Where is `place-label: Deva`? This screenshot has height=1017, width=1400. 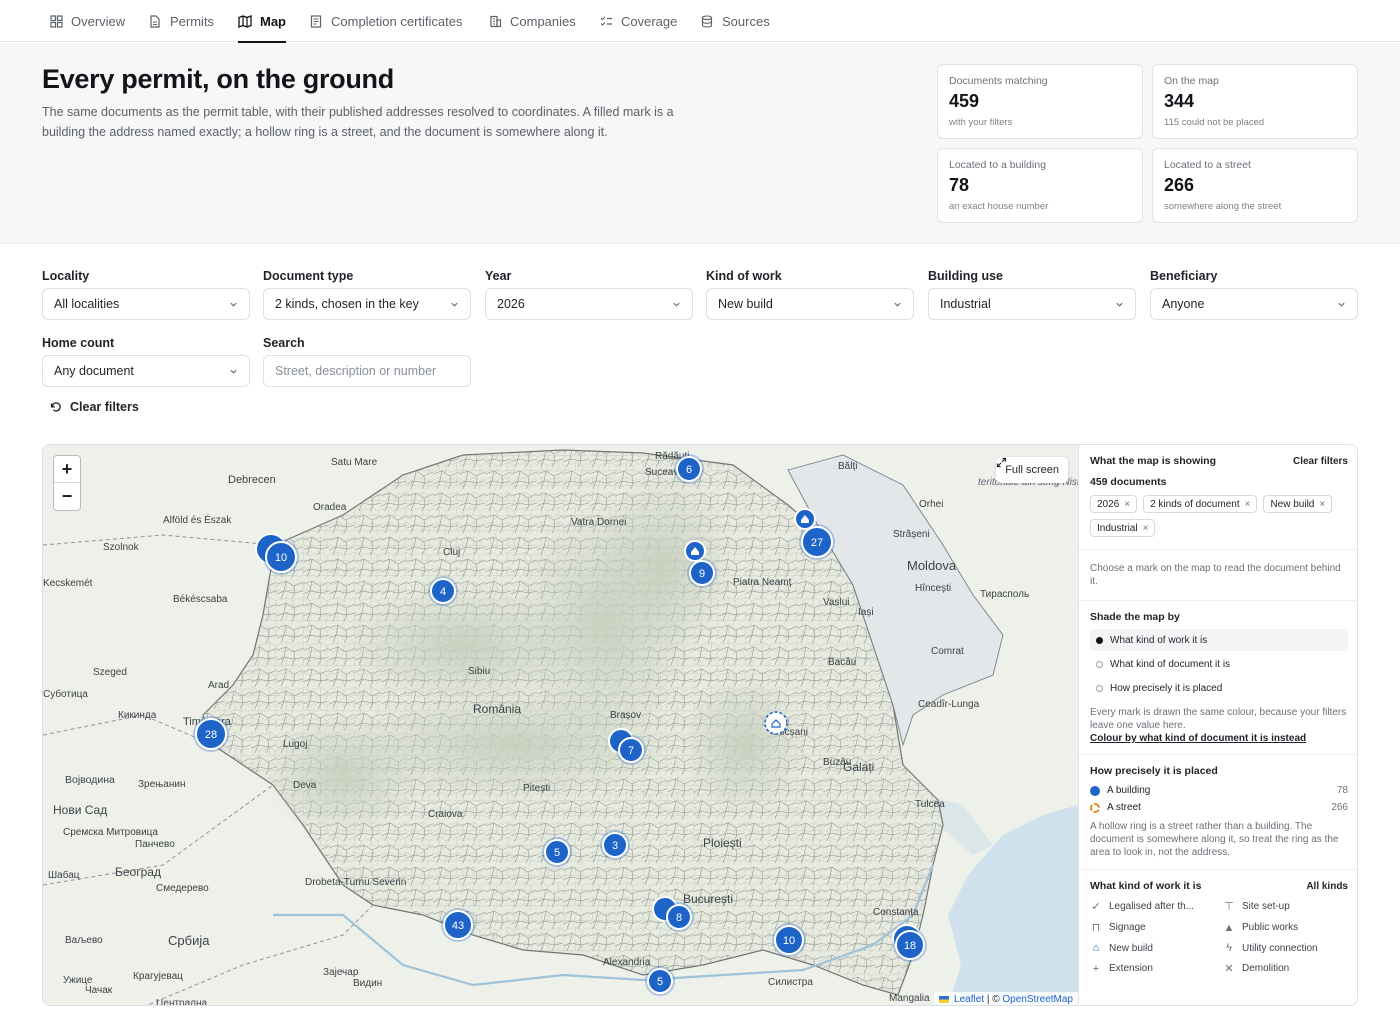 place-label: Deva is located at coordinates (305, 785).